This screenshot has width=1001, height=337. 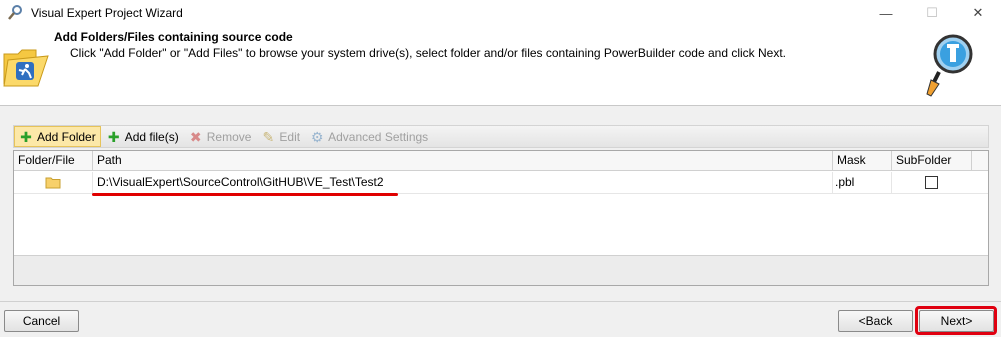 I want to click on add-files-button: ✚ Add file(s), so click(x=143, y=136).